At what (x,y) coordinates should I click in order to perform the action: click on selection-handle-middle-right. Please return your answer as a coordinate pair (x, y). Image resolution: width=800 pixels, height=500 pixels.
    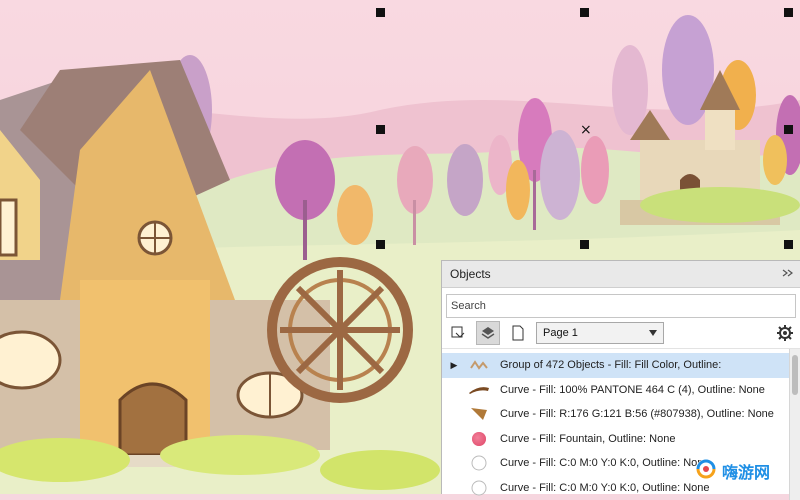
    Looking at the image, I should click on (788, 129).